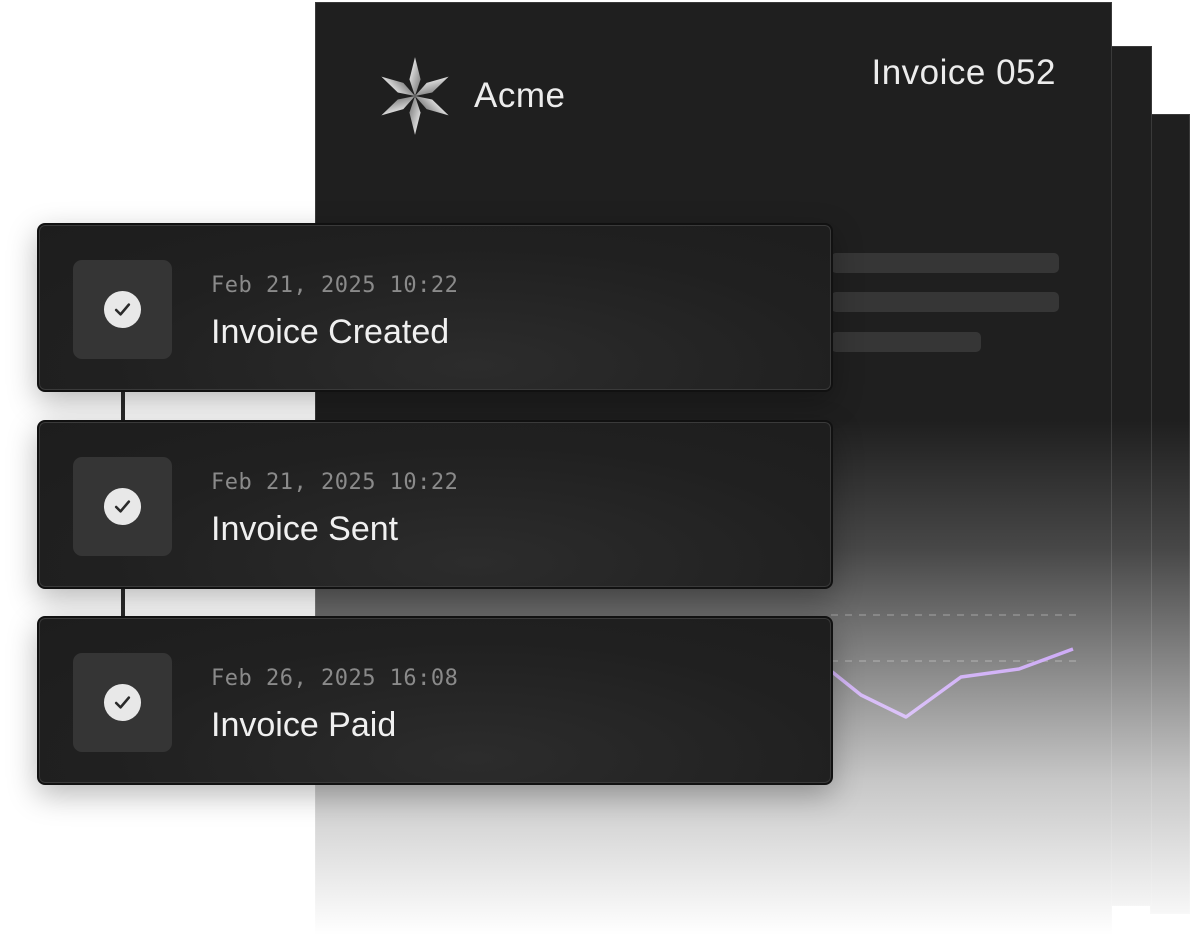 The image size is (1192, 935). What do you see at coordinates (435, 700) in the screenshot?
I see `timeline-event-paid: Feb 26, 2025 16:08 Invoice Paid` at bounding box center [435, 700].